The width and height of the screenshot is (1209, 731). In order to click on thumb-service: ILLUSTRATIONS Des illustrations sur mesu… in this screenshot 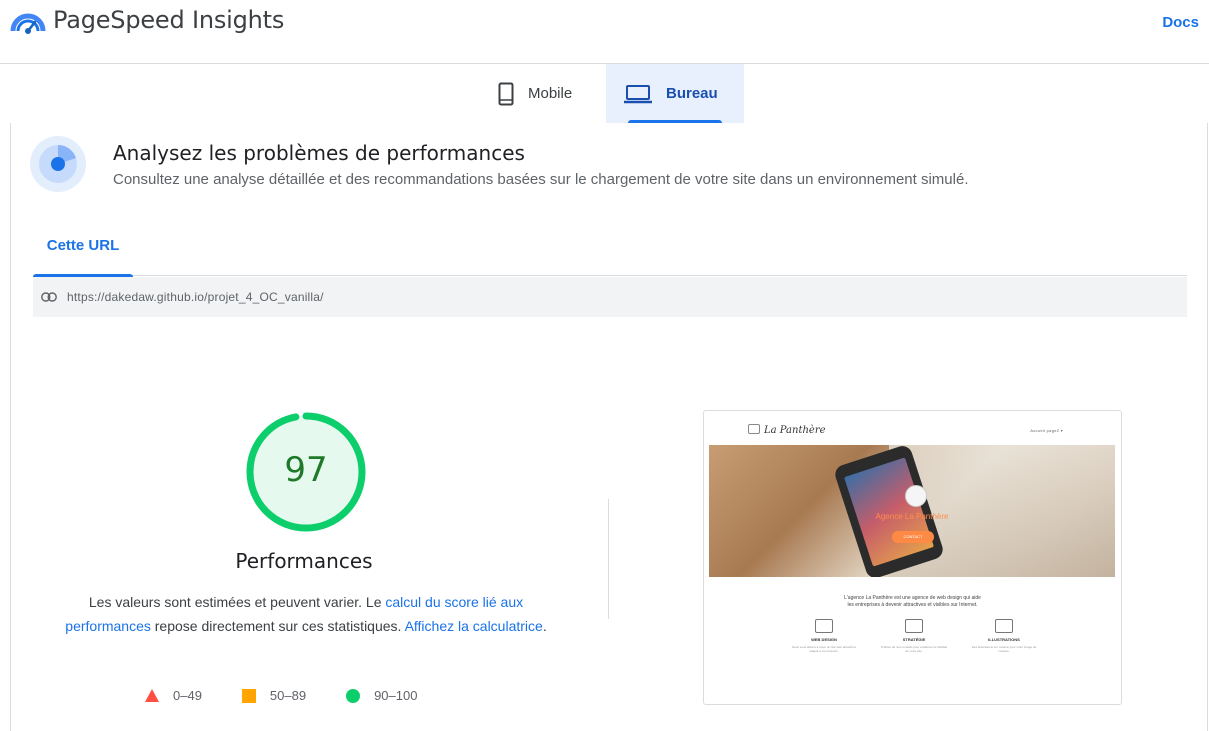, I will do `click(1004, 636)`.